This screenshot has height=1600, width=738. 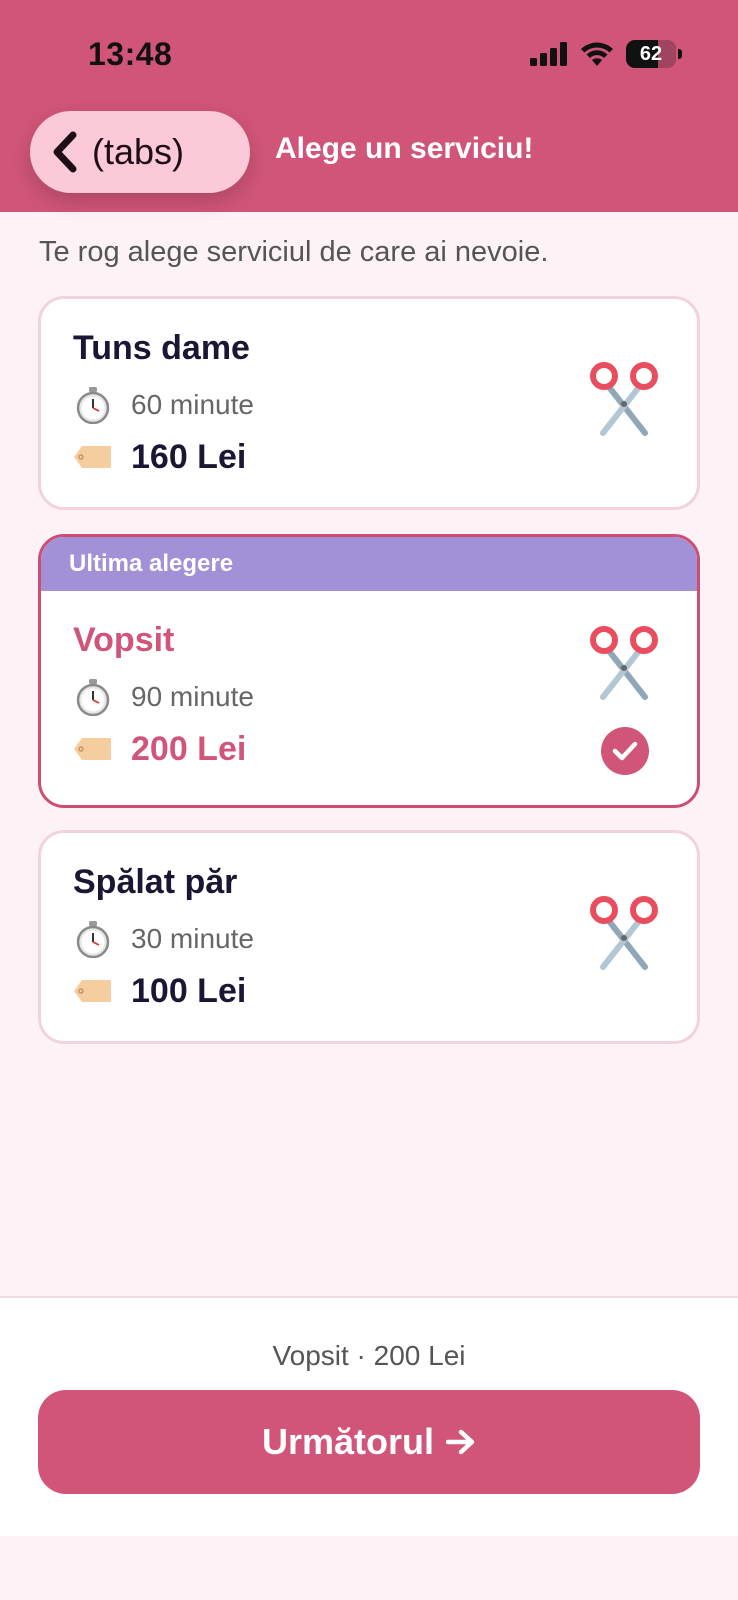 I want to click on back-button: (tabs), so click(x=140, y=152).